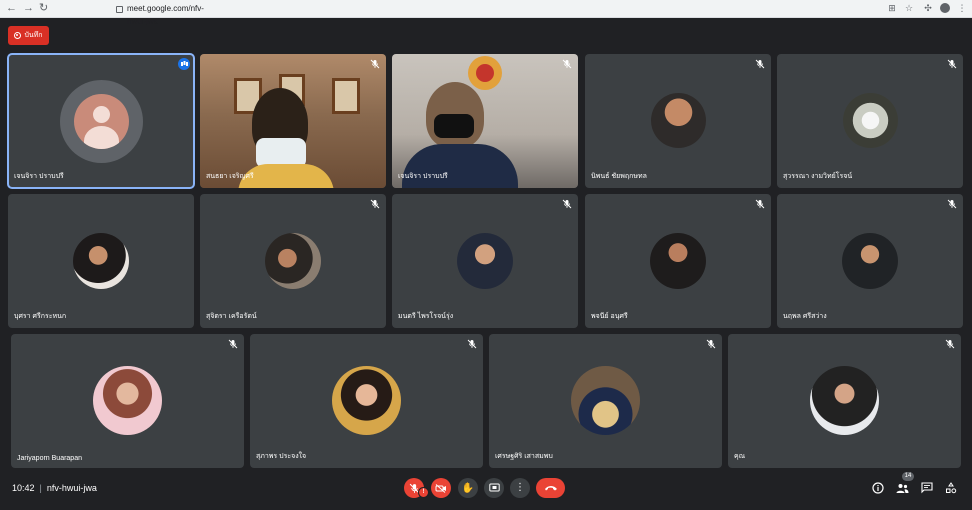  What do you see at coordinates (619, 176) in the screenshot?
I see `participant-name: นิพนธ์ ชัยพฤกษทล` at bounding box center [619, 176].